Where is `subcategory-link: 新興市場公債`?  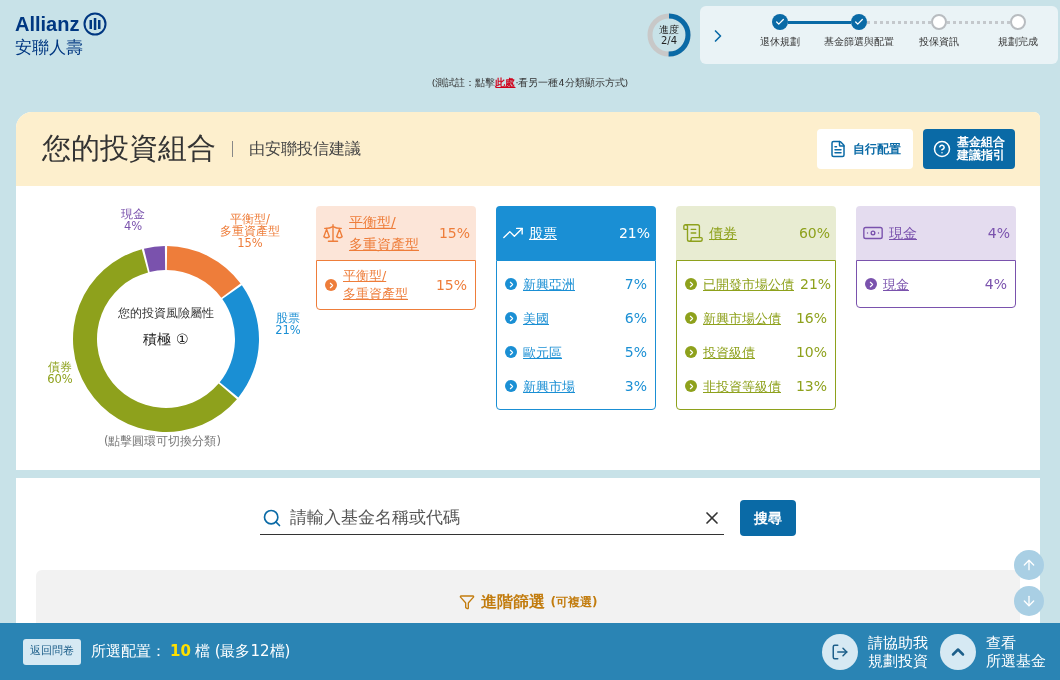
subcategory-link: 新興市場公債 is located at coordinates (746, 318).